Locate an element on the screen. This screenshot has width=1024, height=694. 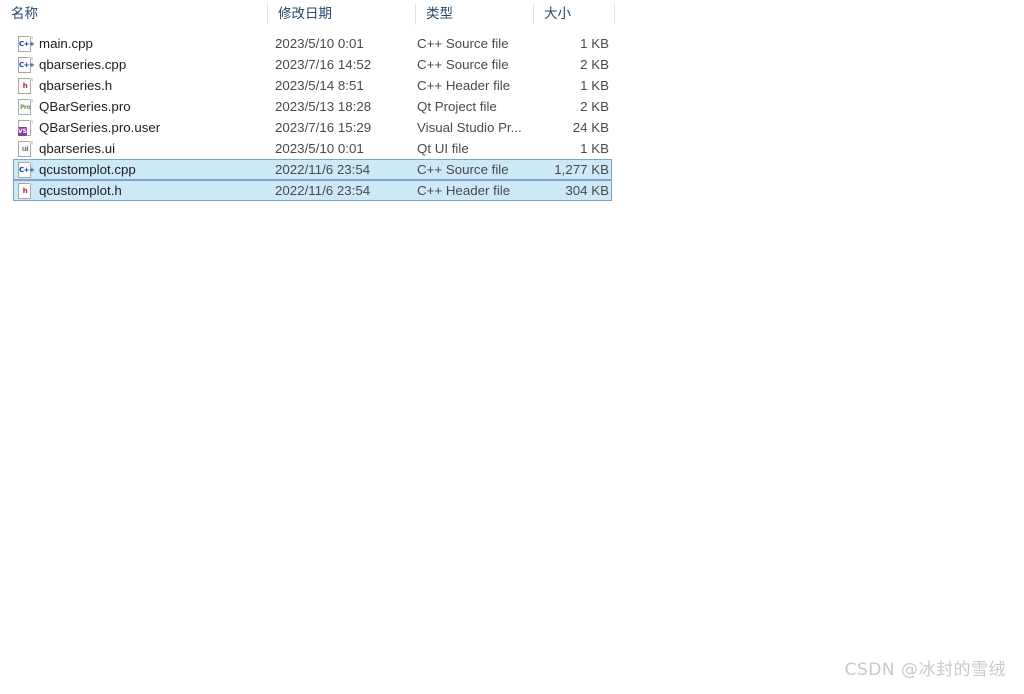
column-header-name: 名称 is located at coordinates (133, 14).